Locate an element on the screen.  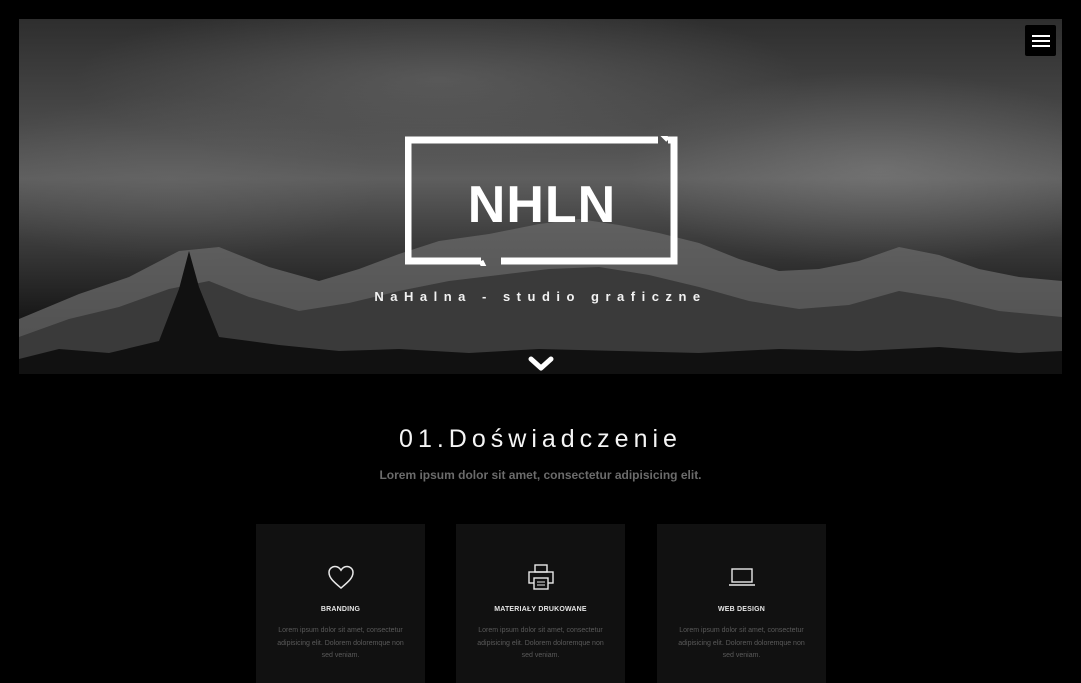
section-title: 01.Doświadczenie is located at coordinates (540, 439).